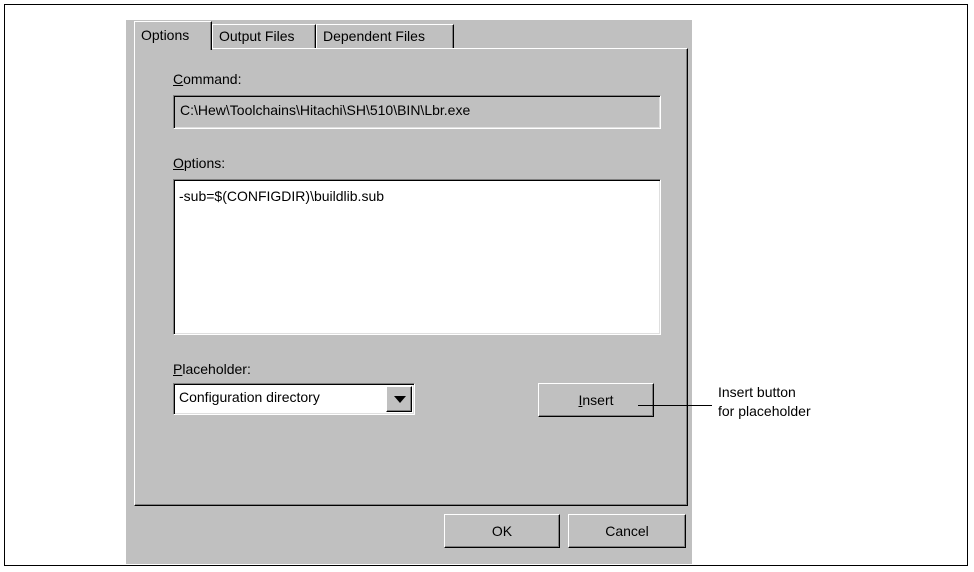  What do you see at coordinates (764, 411) in the screenshot?
I see `callout-line-2: for placeholder` at bounding box center [764, 411].